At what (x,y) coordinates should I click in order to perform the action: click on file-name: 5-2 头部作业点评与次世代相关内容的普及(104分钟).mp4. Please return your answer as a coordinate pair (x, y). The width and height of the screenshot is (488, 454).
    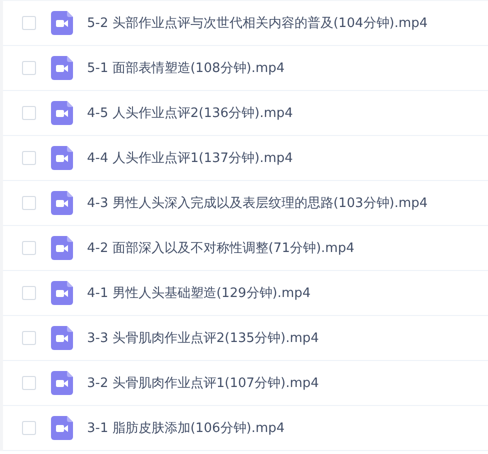
    Looking at the image, I should click on (257, 23).